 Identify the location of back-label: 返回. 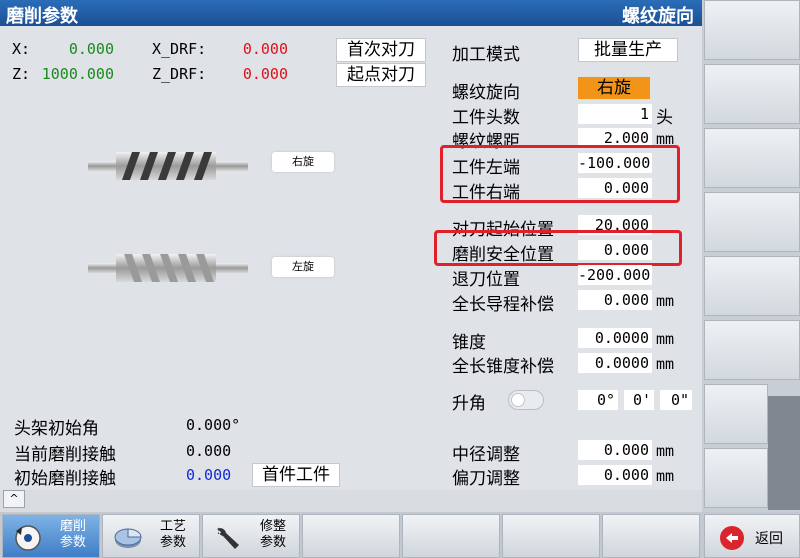
(769, 539).